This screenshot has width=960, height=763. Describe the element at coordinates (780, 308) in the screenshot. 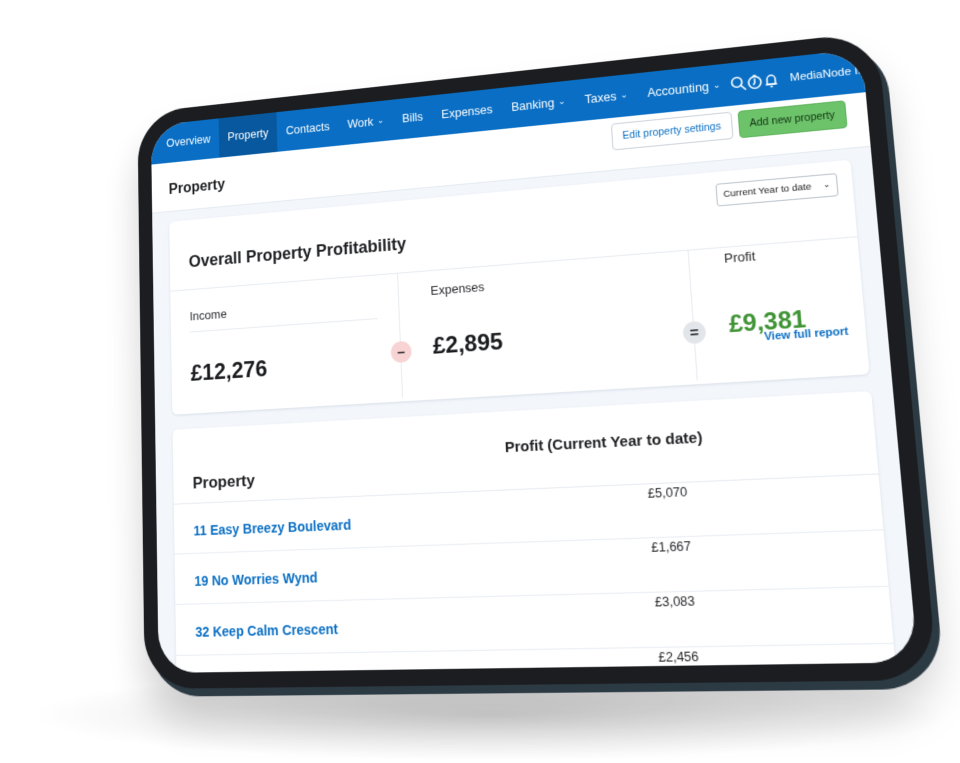

I see `profit-metric: = Profit £9,381` at that location.